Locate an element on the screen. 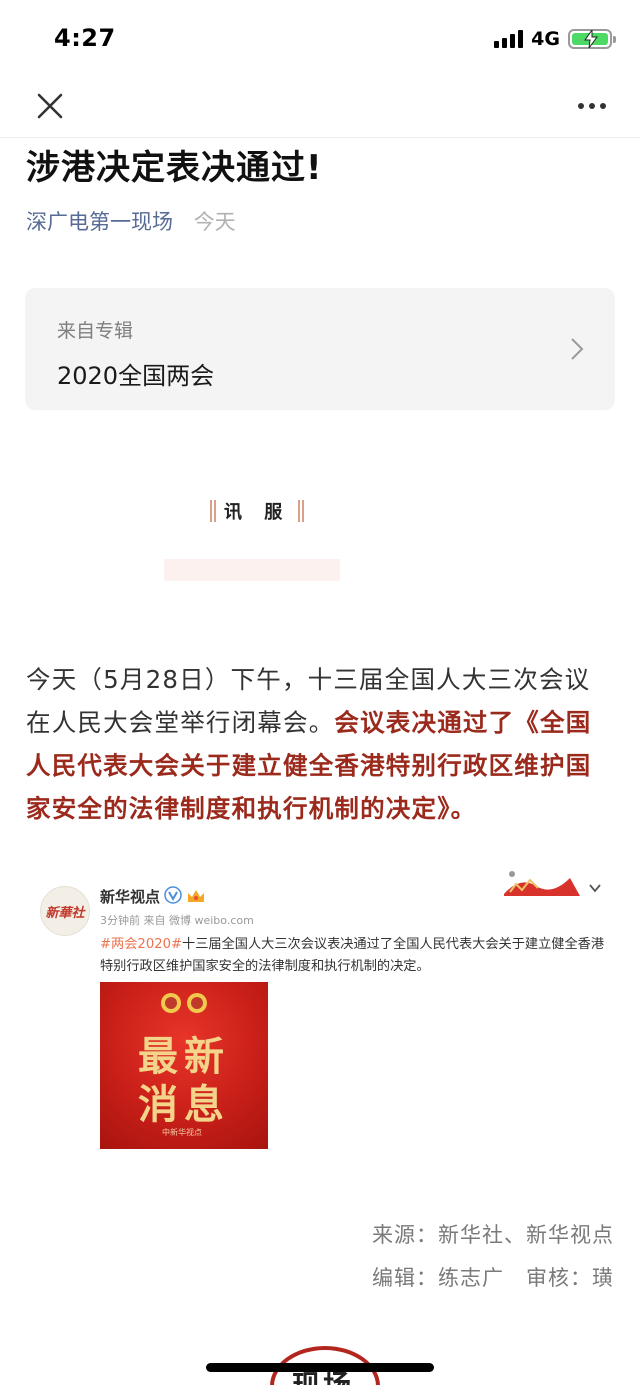 The width and height of the screenshot is (640, 1385). battery-icon is located at coordinates (592, 39).